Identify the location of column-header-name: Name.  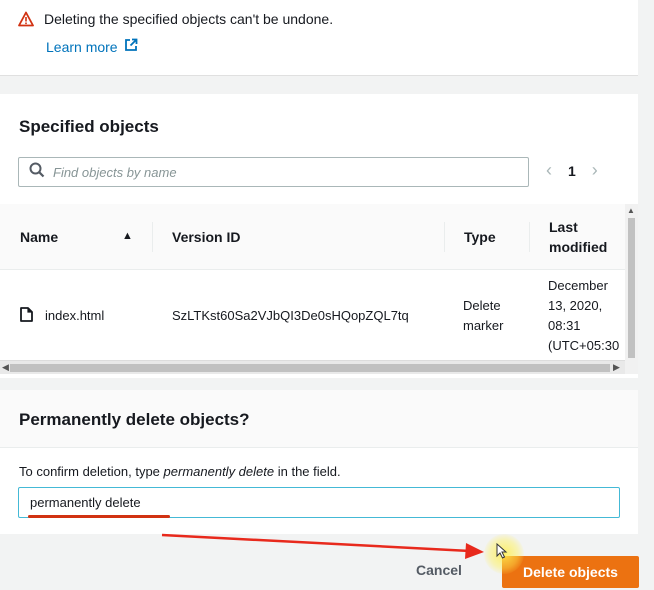
(39, 237).